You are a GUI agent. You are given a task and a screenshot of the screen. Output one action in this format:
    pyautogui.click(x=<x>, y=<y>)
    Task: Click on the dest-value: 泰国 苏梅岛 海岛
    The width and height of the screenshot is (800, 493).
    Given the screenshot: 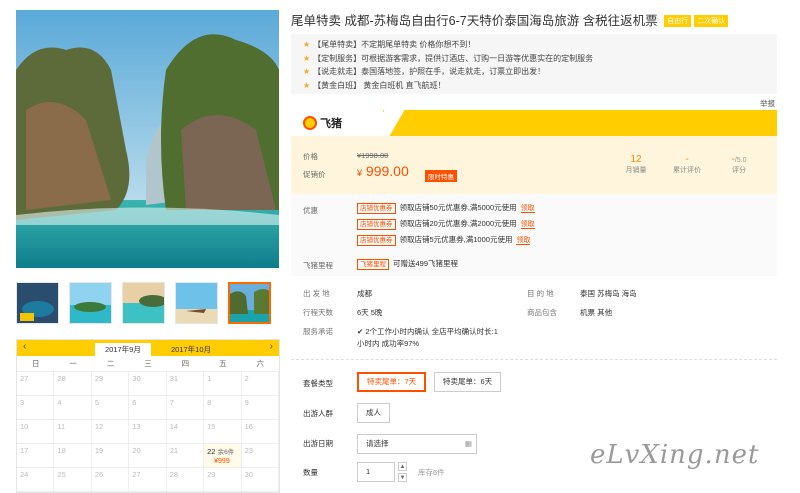 What is the action you would take?
    pyautogui.click(x=608, y=293)
    